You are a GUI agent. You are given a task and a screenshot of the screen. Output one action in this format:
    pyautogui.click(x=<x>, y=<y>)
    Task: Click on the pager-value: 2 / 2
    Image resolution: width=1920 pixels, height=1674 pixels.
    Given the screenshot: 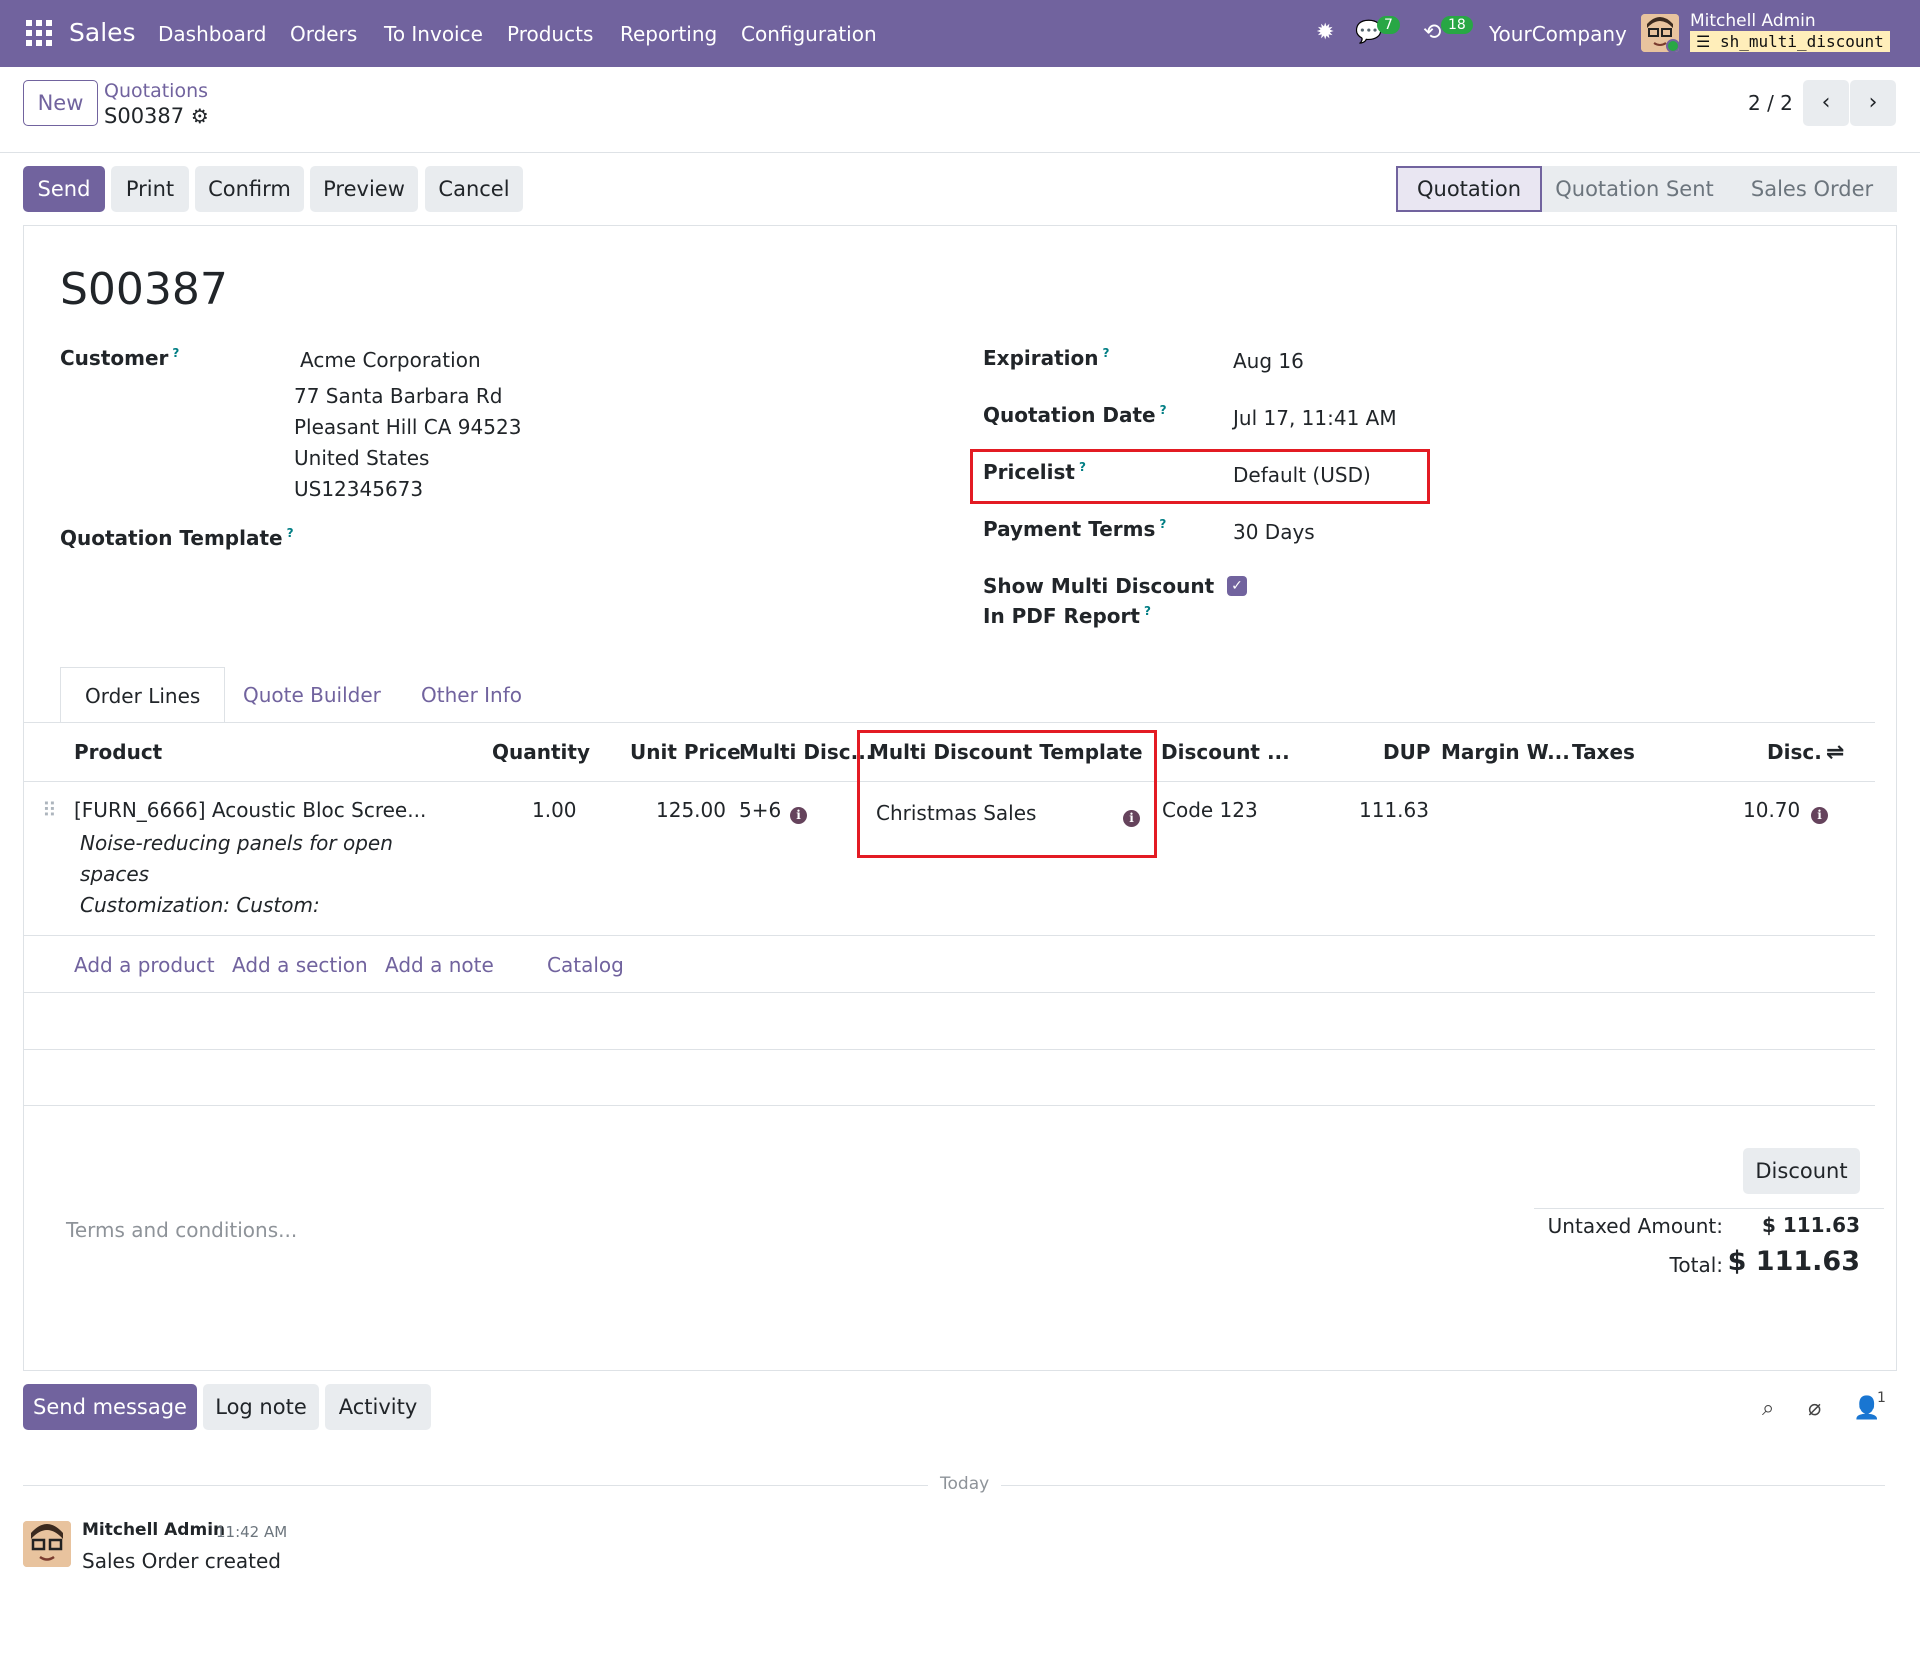 What is the action you would take?
    pyautogui.click(x=1770, y=103)
    